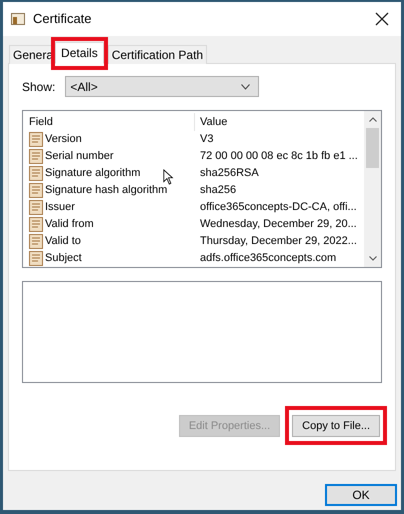  Describe the element at coordinates (229, 174) in the screenshot. I see `field-value: sha256RSA` at that location.